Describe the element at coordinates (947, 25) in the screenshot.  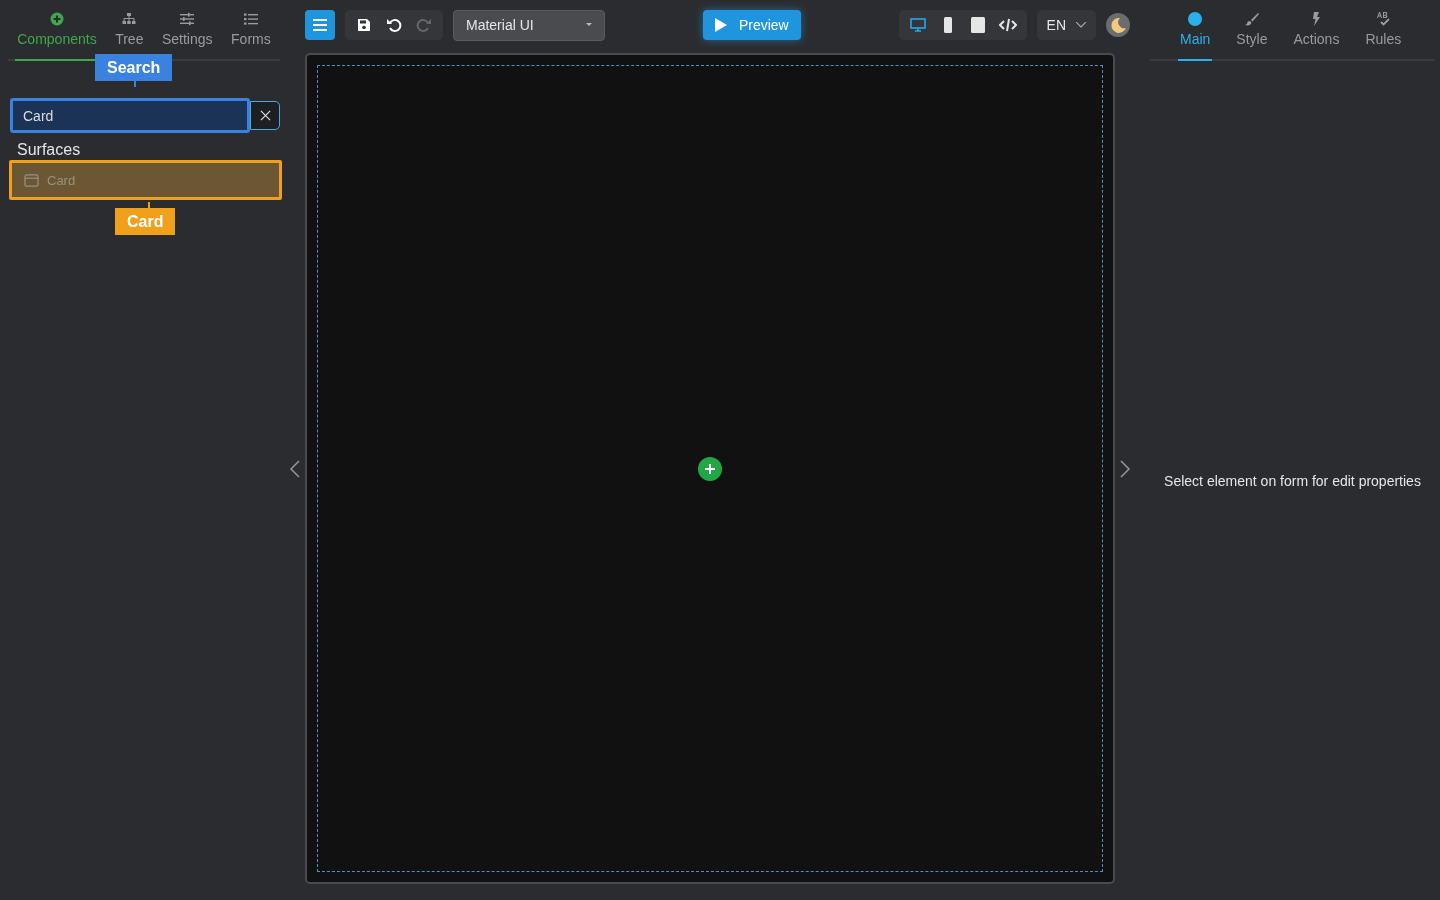
I see `phone-icon` at that location.